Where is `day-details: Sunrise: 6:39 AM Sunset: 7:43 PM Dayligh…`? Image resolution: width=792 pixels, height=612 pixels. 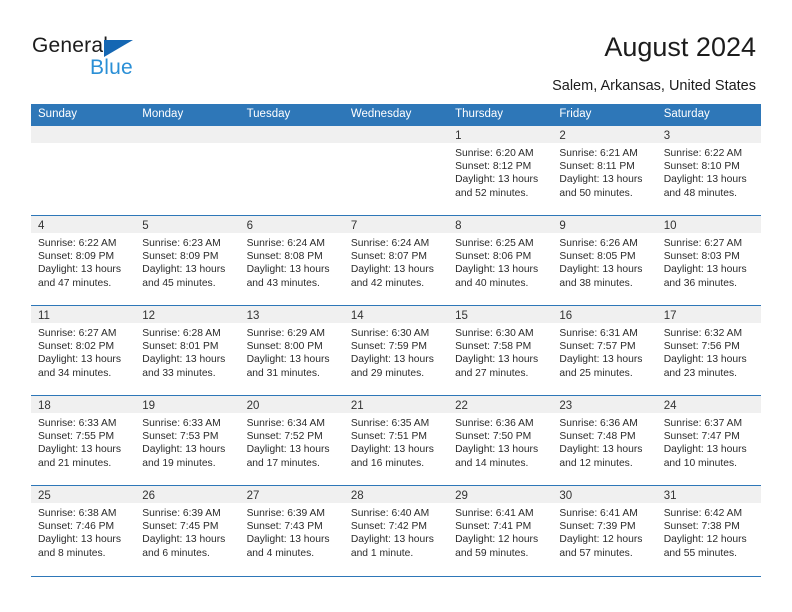 day-details: Sunrise: 6:39 AM Sunset: 7:43 PM Dayligh… is located at coordinates (292, 531).